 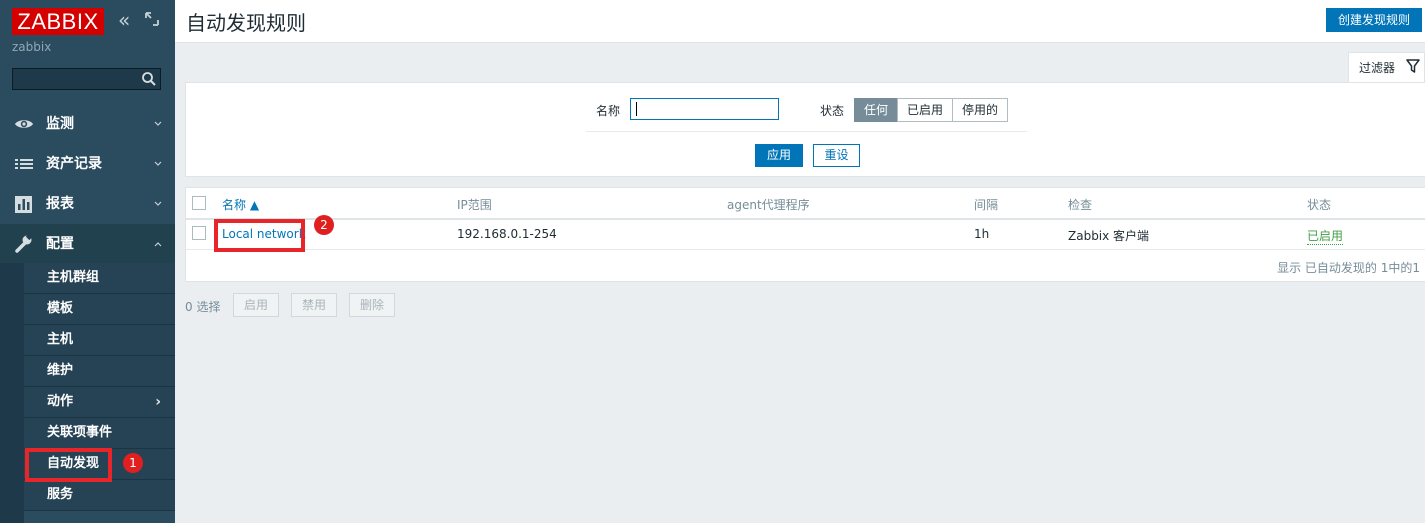 What do you see at coordinates (87, 244) in the screenshot?
I see `menu-item-configuration: 配置` at bounding box center [87, 244].